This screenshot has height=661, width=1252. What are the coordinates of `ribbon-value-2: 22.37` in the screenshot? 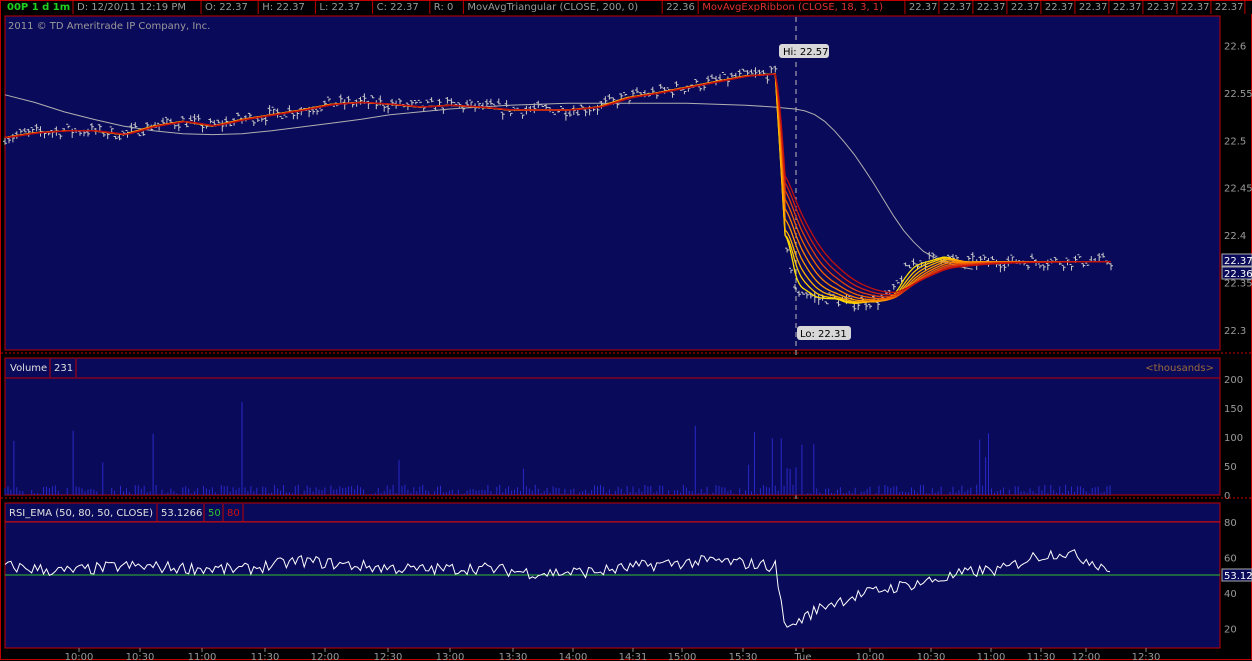 It's located at (991, 7).